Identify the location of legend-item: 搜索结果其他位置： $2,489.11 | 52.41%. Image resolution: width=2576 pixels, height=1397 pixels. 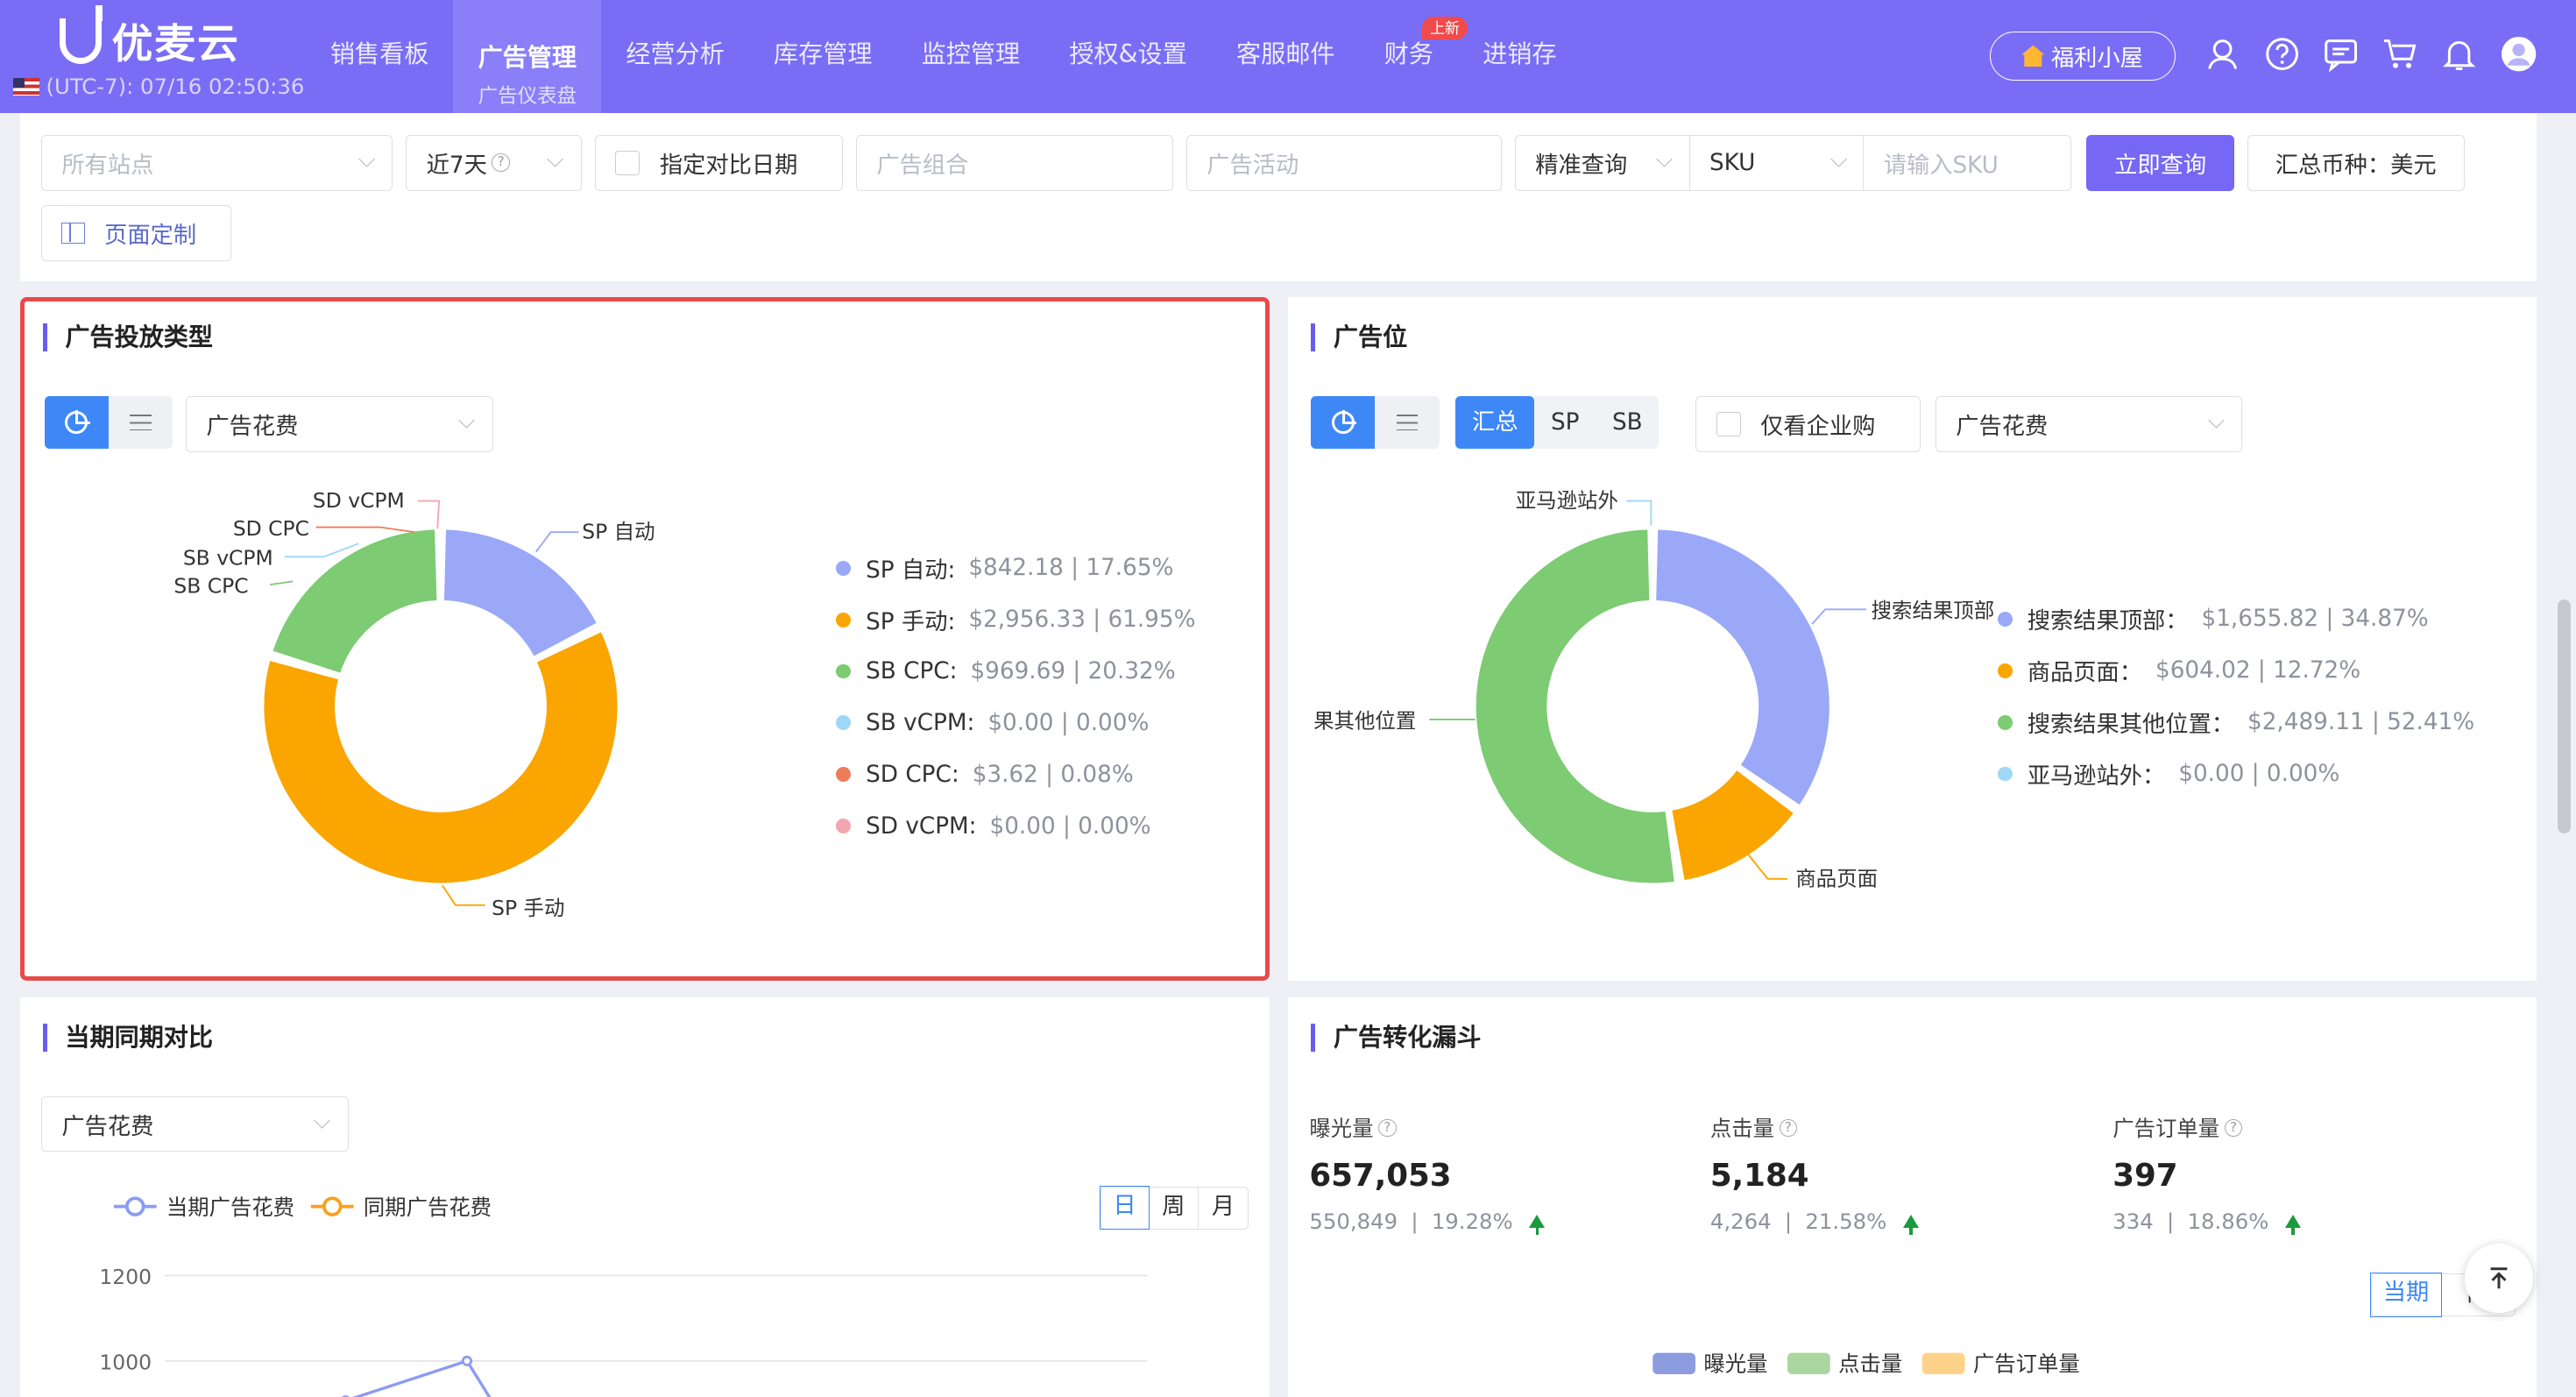
(2236, 723).